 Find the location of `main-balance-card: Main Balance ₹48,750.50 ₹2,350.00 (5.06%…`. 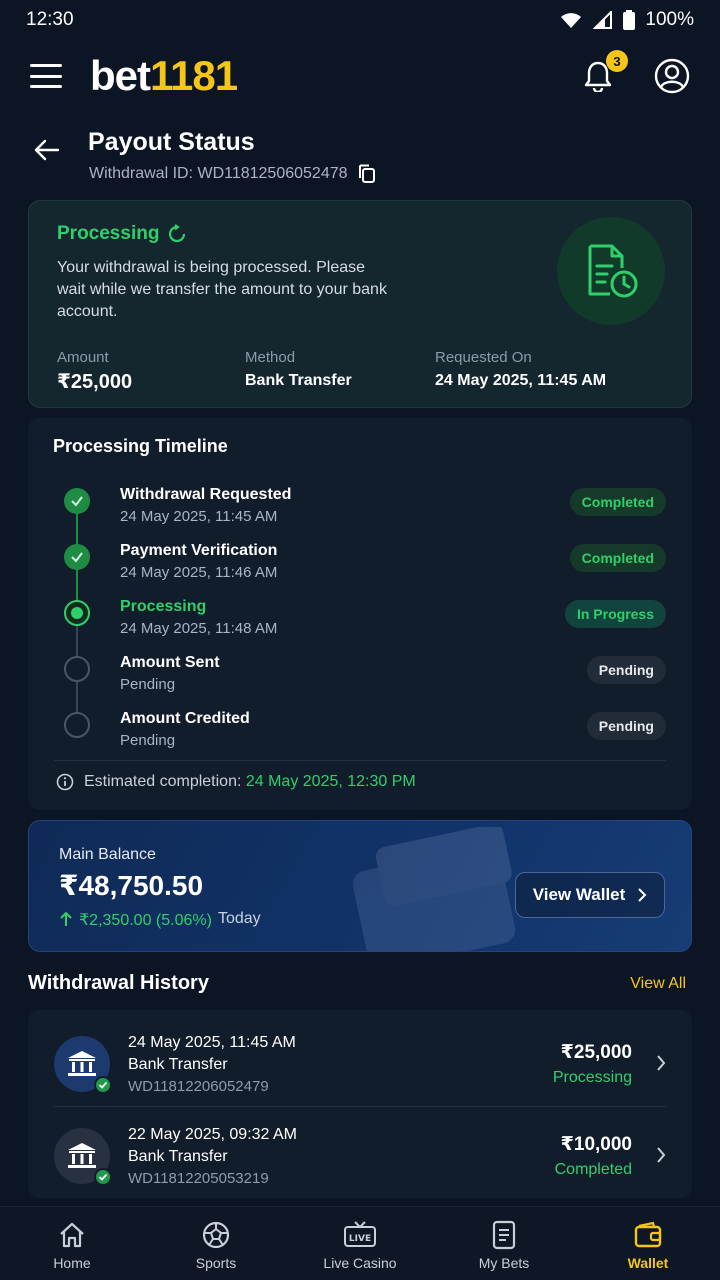

main-balance-card: Main Balance ₹48,750.50 ₹2,350.00 (5.06%… is located at coordinates (360, 886).